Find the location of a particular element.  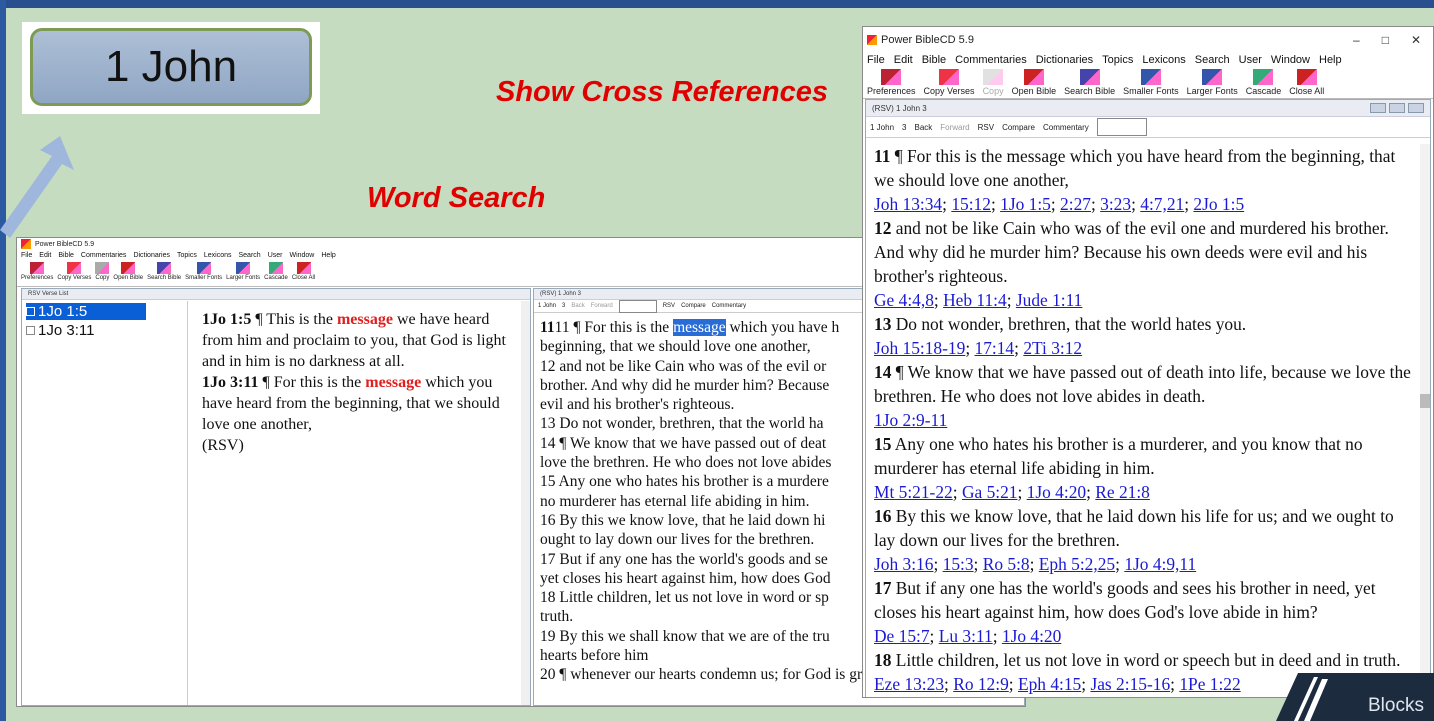

book-button: 1 John is located at coordinates (171, 67).